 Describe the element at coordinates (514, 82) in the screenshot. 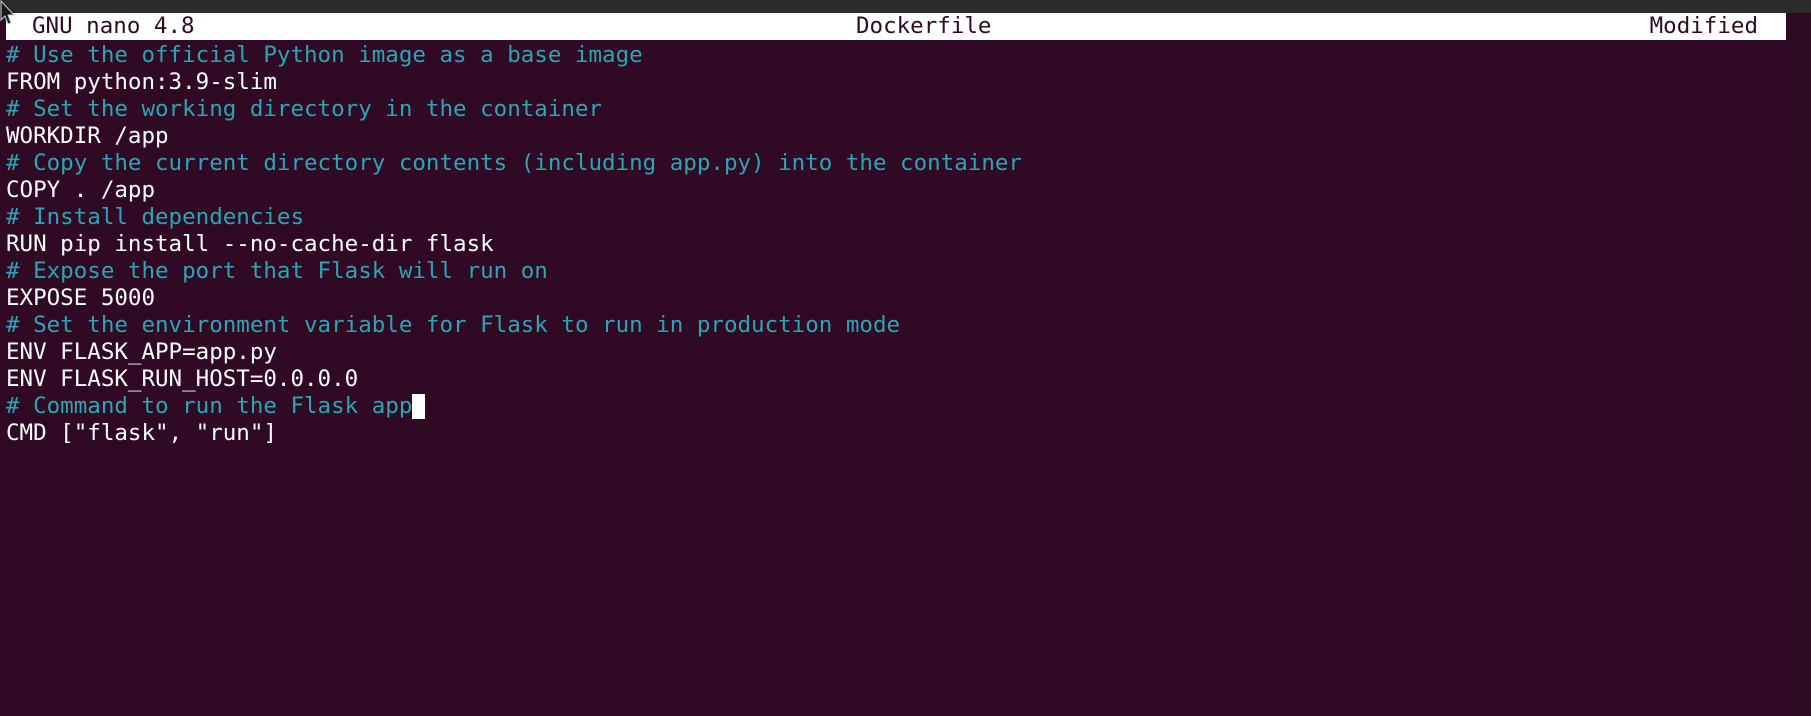

I see `editor-line: FROM python:3.9-slim` at that location.